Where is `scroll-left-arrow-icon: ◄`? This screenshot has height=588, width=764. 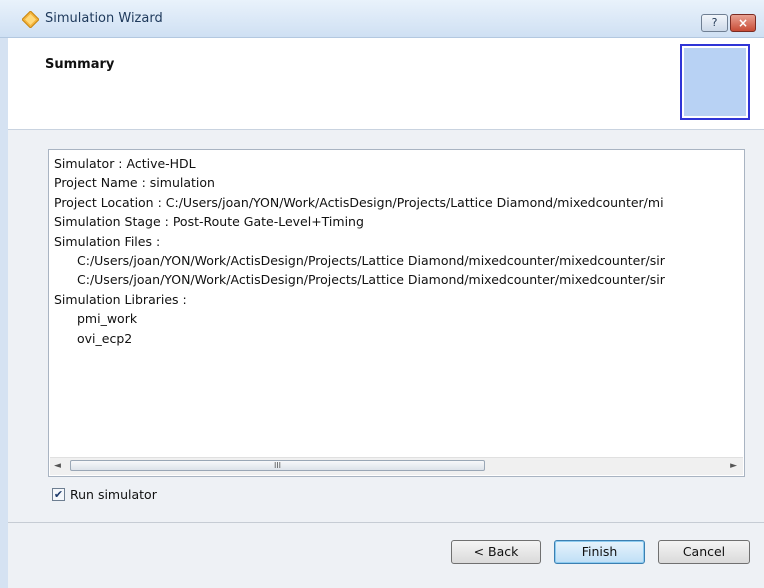
scroll-left-arrow-icon: ◄ is located at coordinates (57, 466).